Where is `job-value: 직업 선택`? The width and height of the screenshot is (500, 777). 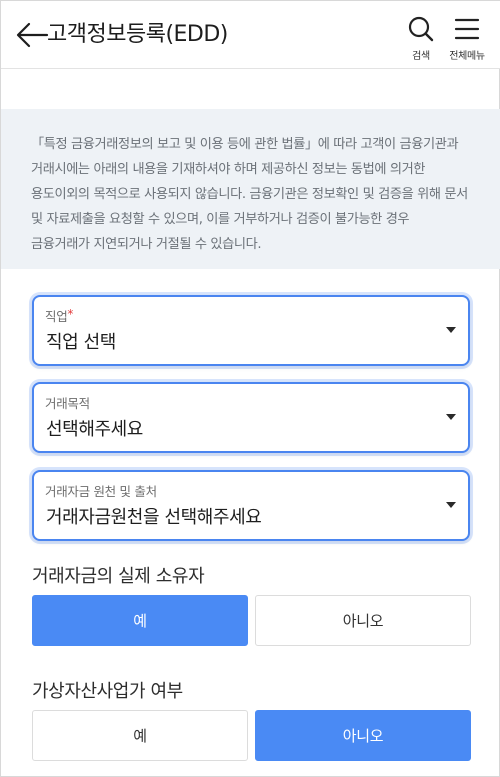
job-value: 직업 선택 is located at coordinates (81, 342).